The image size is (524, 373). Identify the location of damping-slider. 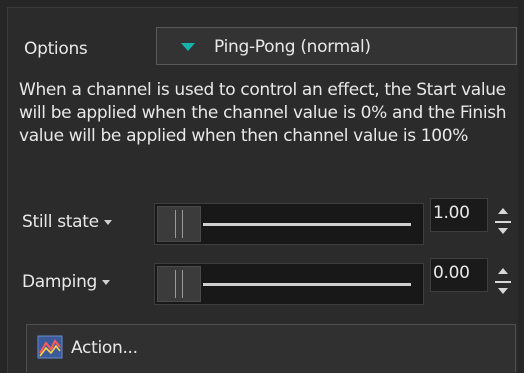
(289, 284).